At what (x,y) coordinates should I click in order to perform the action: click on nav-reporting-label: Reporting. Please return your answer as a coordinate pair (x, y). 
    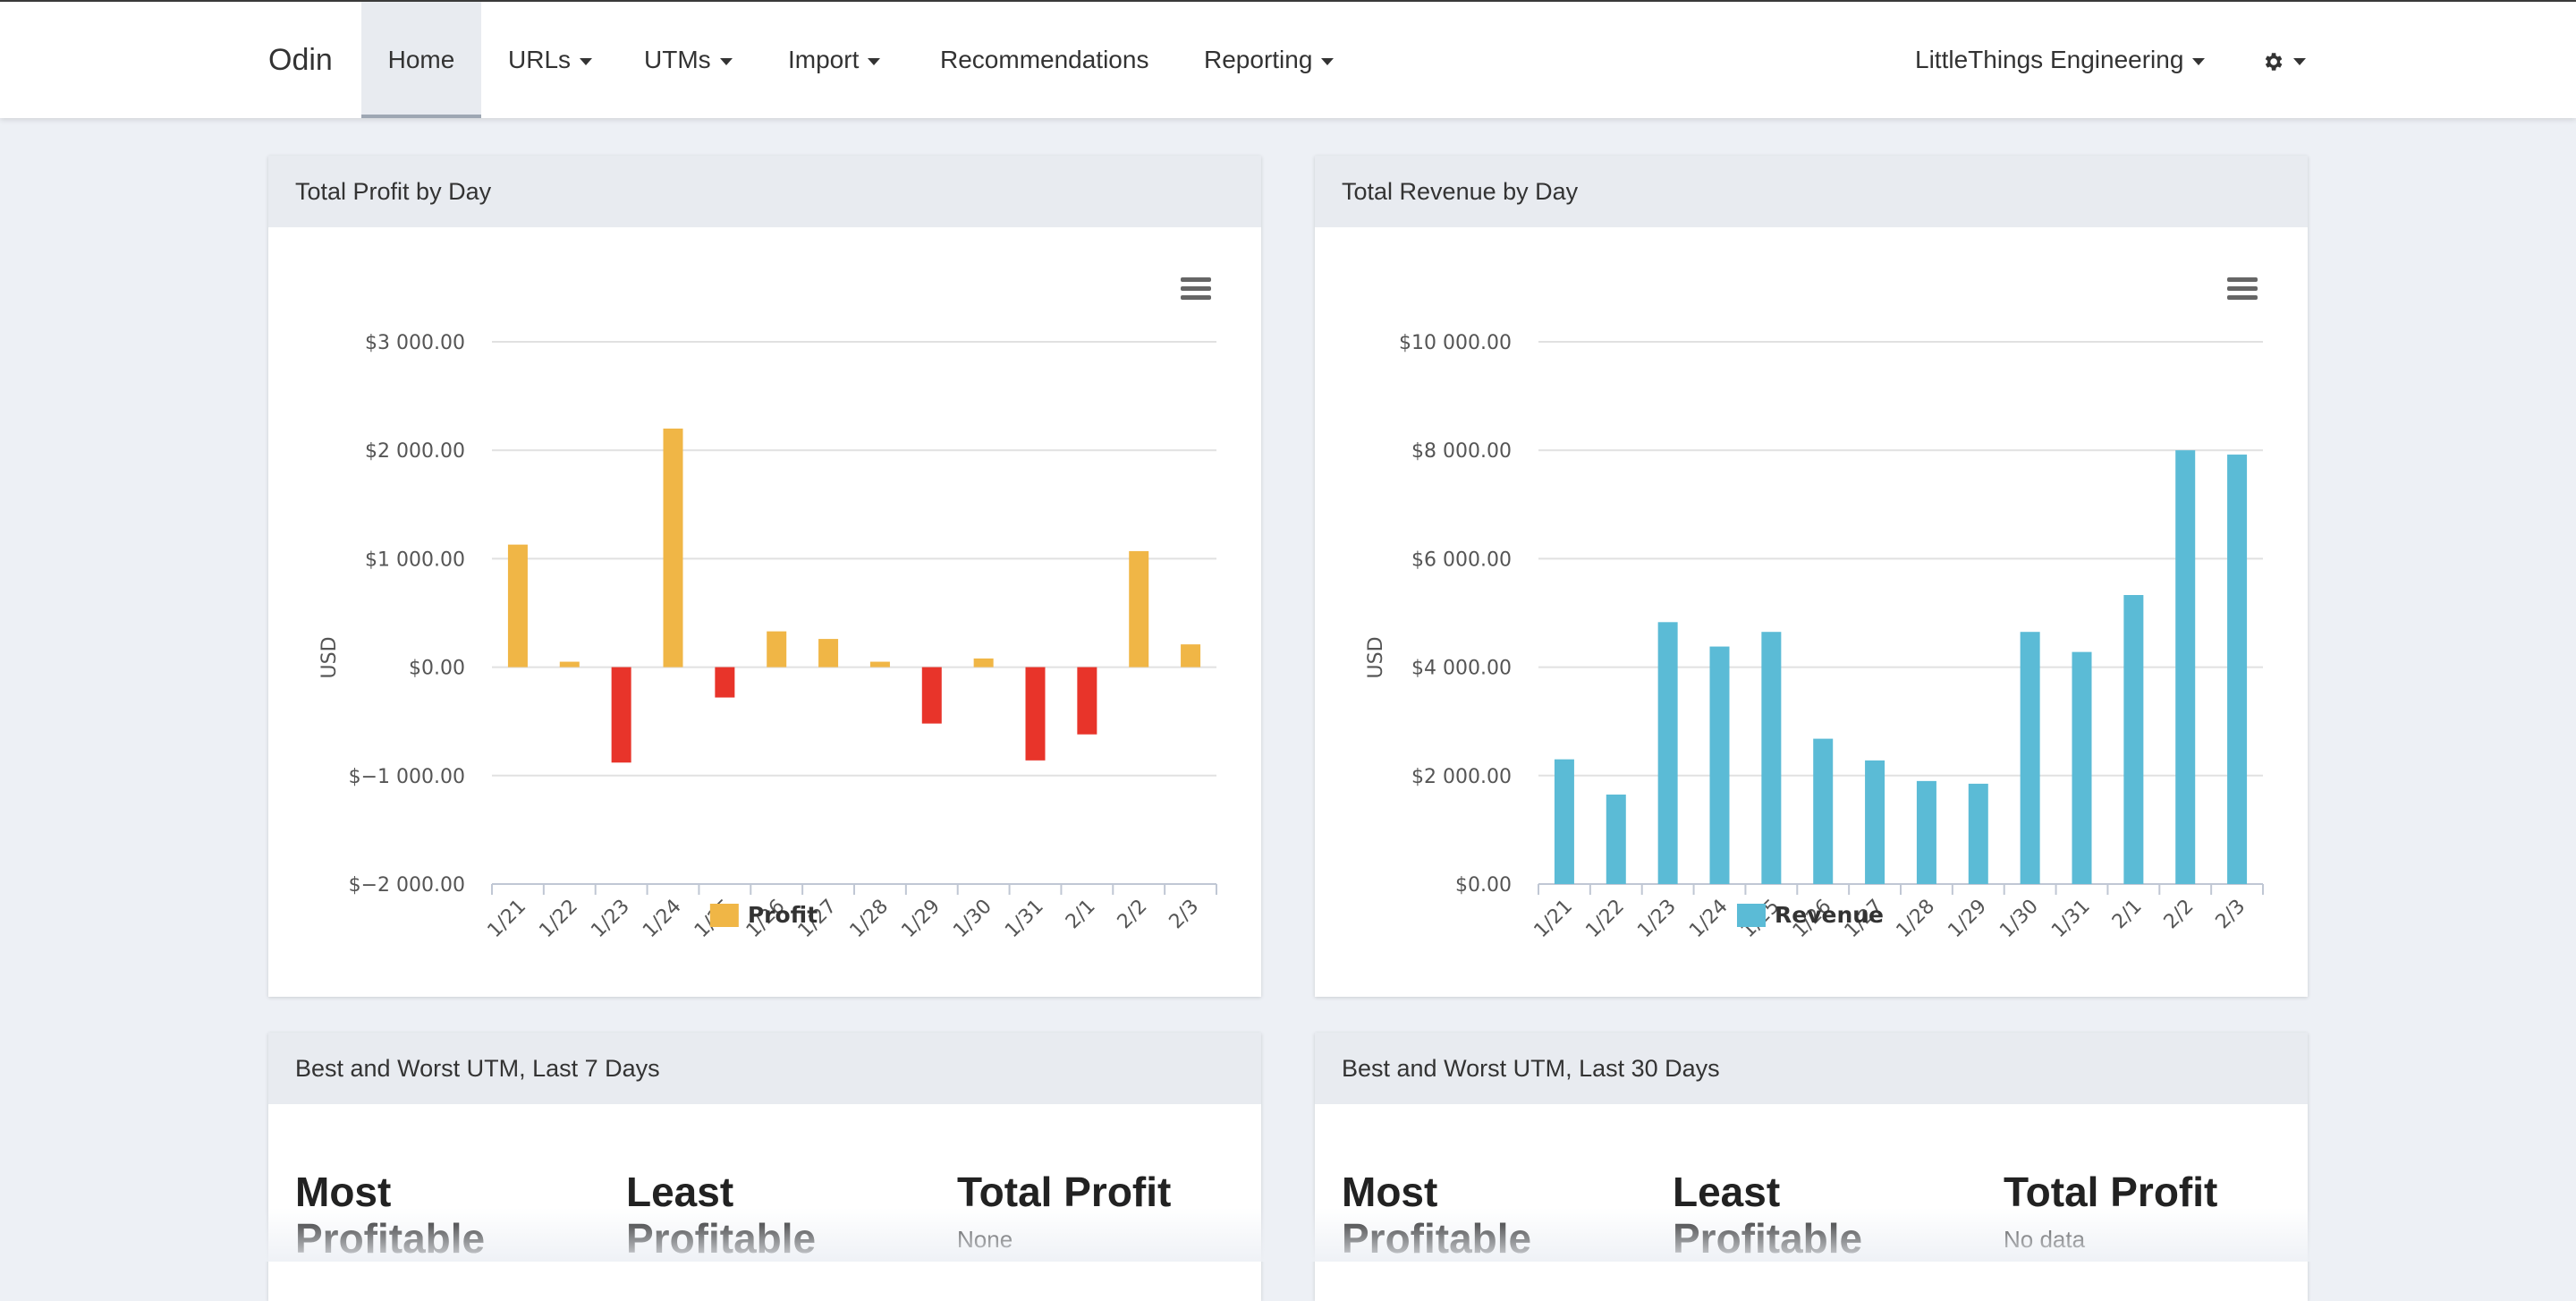
    Looking at the image, I should click on (1258, 59).